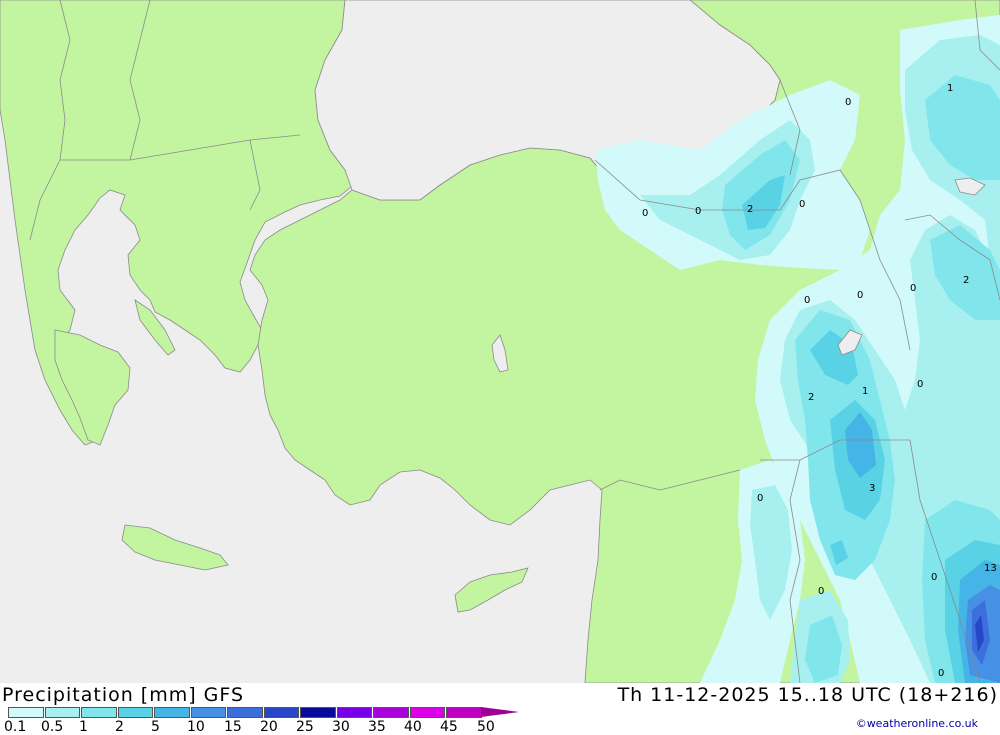 This screenshot has width=1000, height=735. Describe the element at coordinates (807, 695) in the screenshot. I see `forecast-datetime: Th 11-12-2025 15..18 UTC (18+216)` at that location.